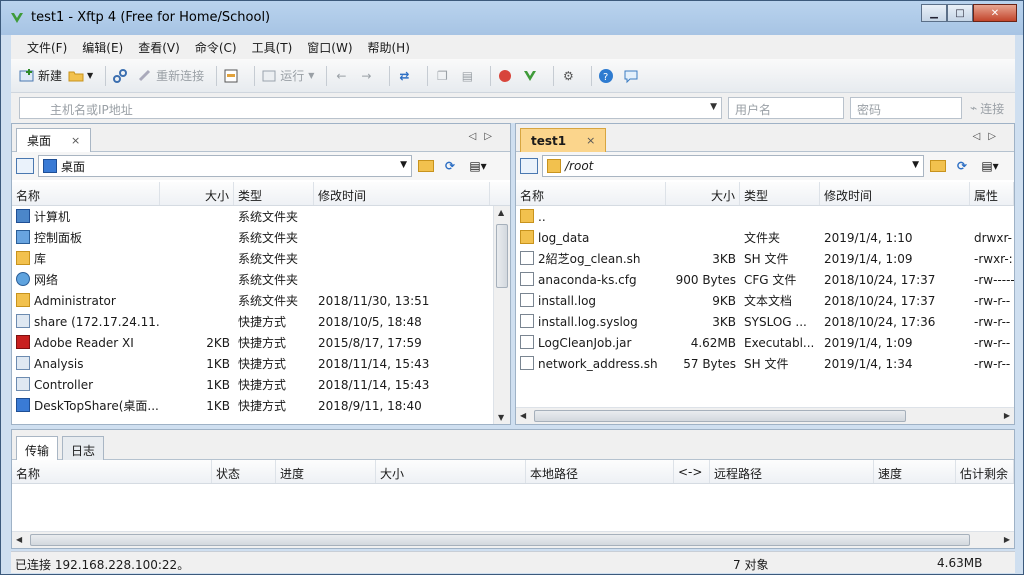  Describe the element at coordinates (86, 342) in the screenshot. I see `cell-name: Adobe Reader XI` at that location.